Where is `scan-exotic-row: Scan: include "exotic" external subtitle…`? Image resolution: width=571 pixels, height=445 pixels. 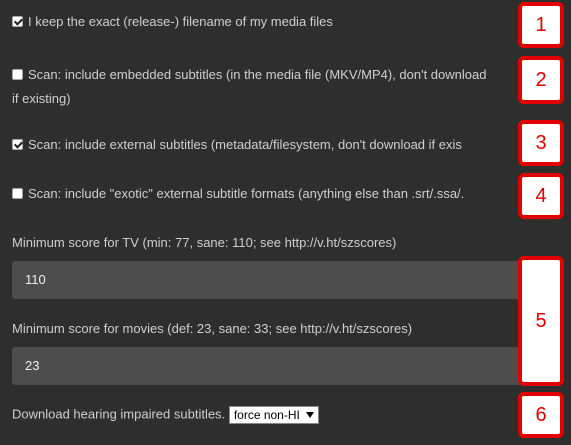 scan-exotic-row: Scan: include "exotic" external subtitle… is located at coordinates (238, 193).